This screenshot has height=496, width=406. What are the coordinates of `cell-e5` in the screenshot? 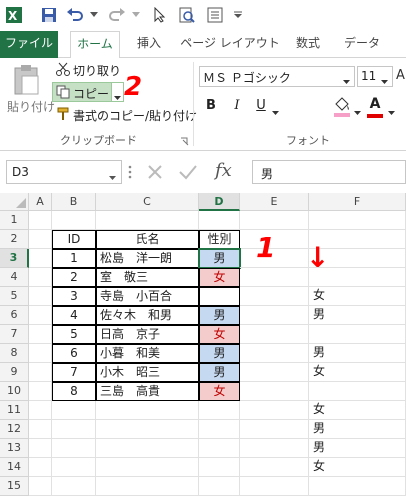 It's located at (274, 296).